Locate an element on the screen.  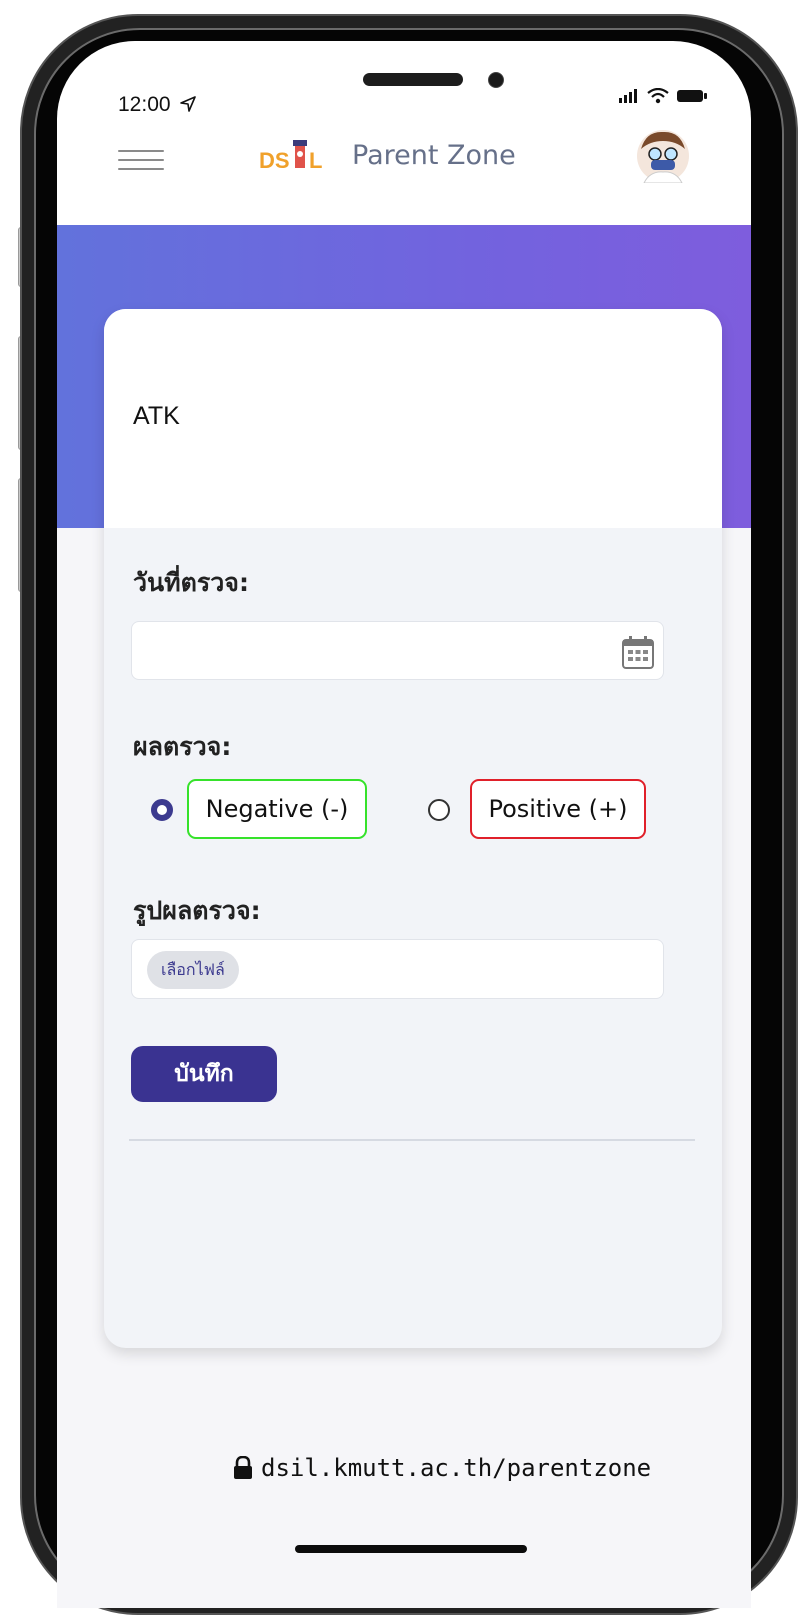
front-camera is located at coordinates (496, 80).